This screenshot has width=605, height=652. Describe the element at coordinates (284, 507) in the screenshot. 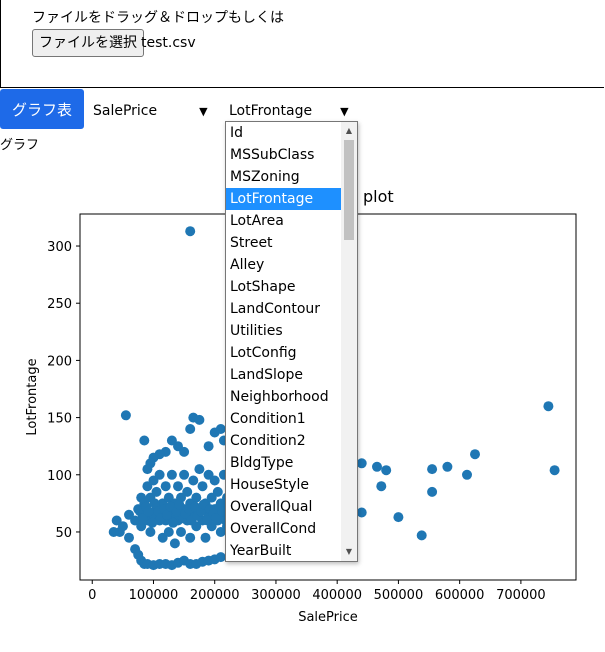

I see `dropdown-option: OverallQual` at that location.